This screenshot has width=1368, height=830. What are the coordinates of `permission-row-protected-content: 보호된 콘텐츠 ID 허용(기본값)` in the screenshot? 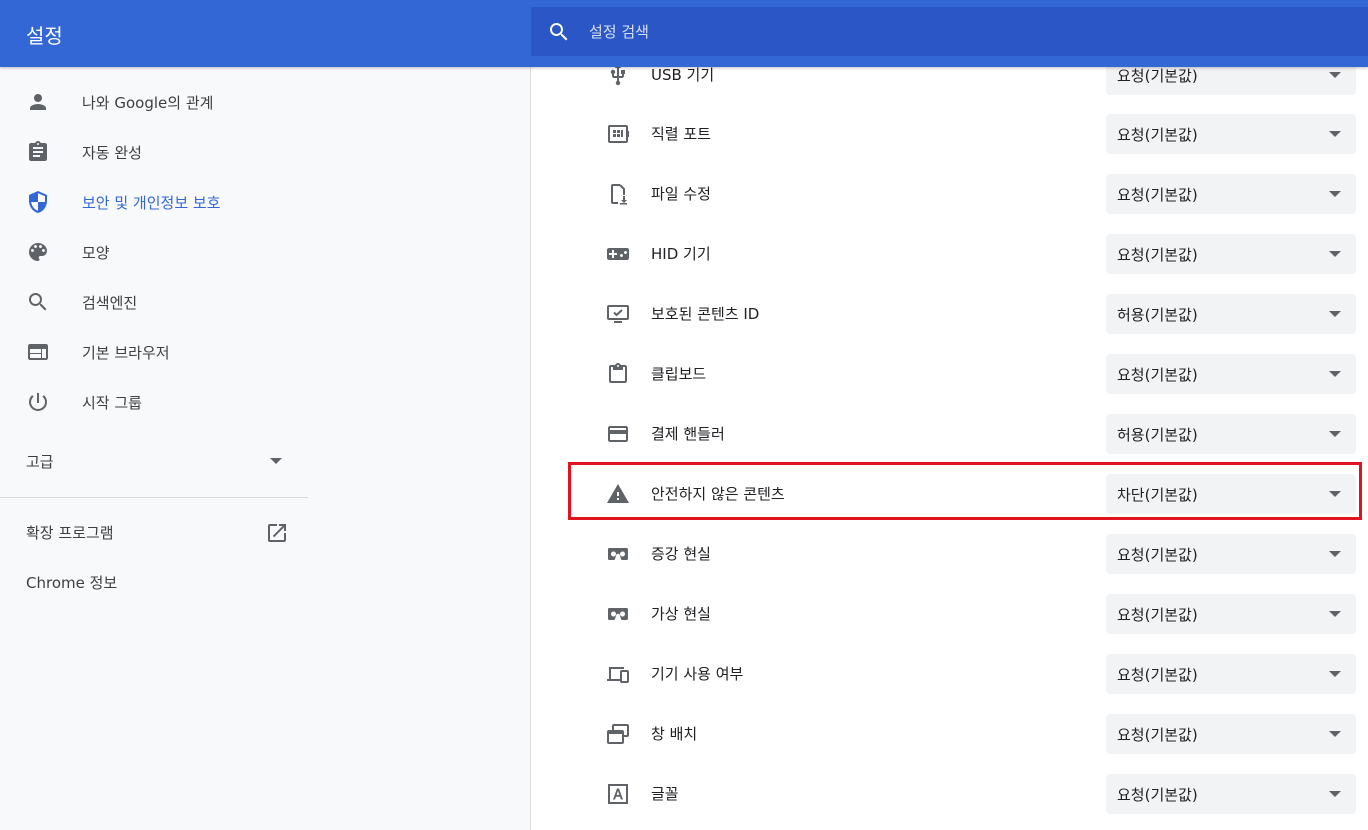 It's located at (949, 314).